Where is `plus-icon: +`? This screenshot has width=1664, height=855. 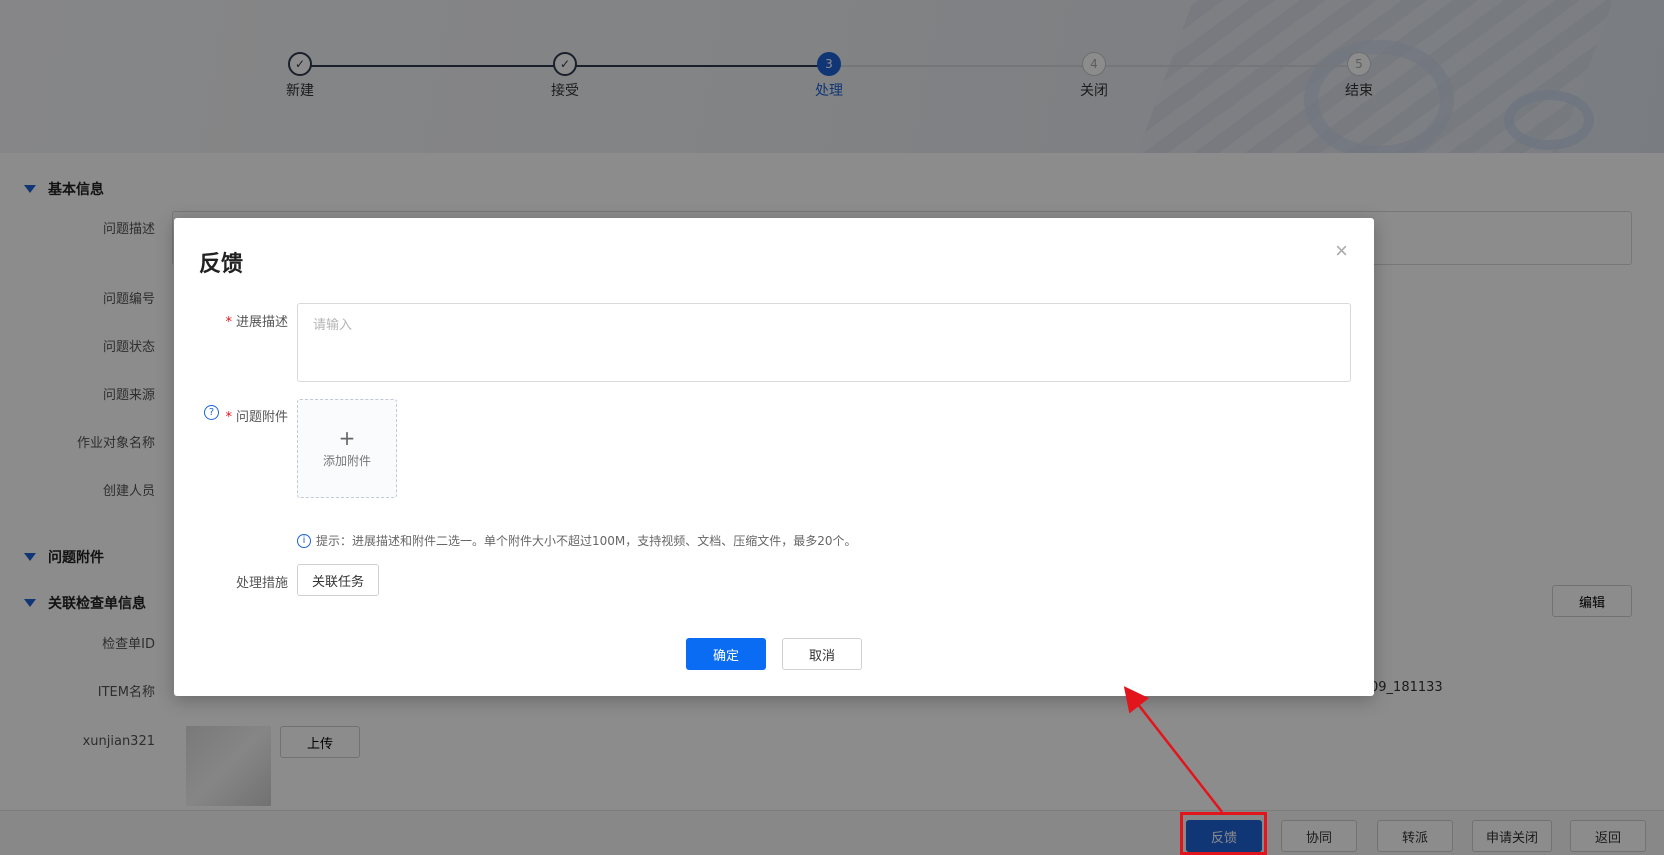
plus-icon: + is located at coordinates (347, 438).